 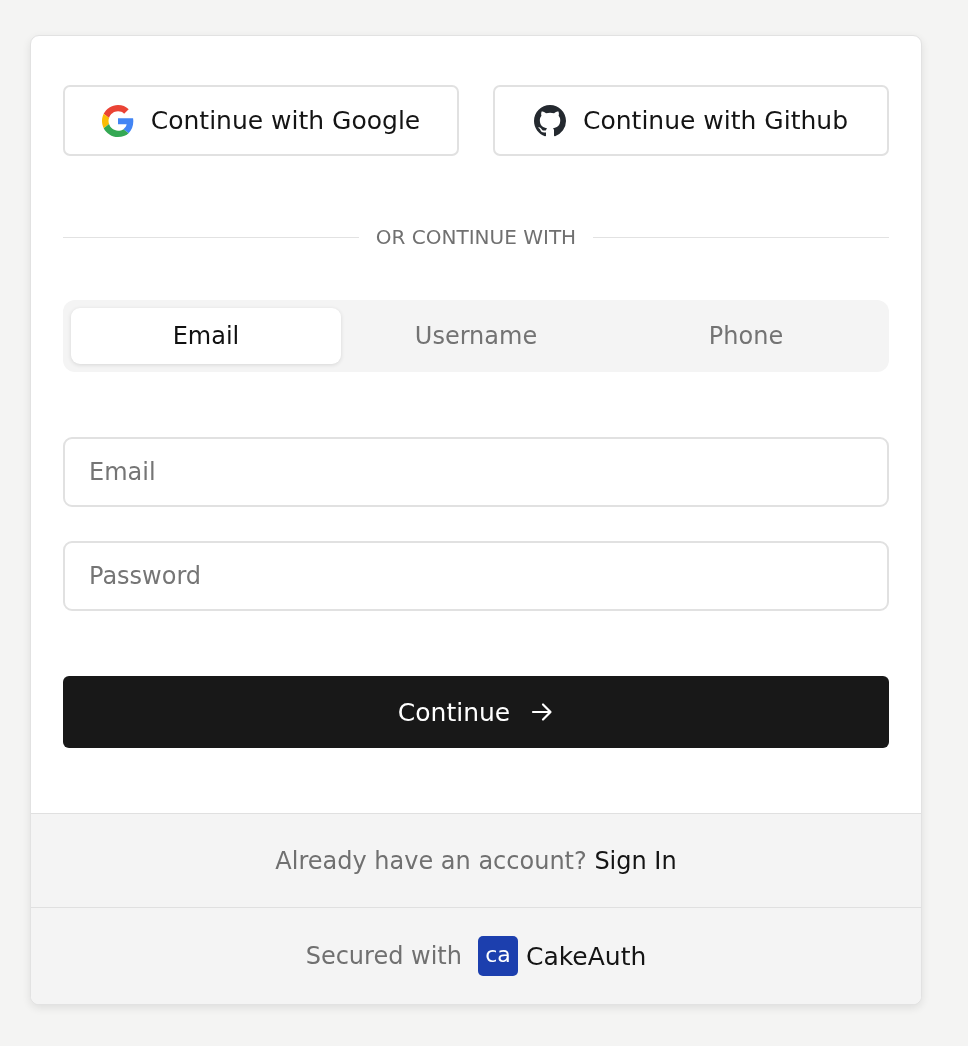 What do you see at coordinates (746, 336) in the screenshot?
I see `tab: Phone` at bounding box center [746, 336].